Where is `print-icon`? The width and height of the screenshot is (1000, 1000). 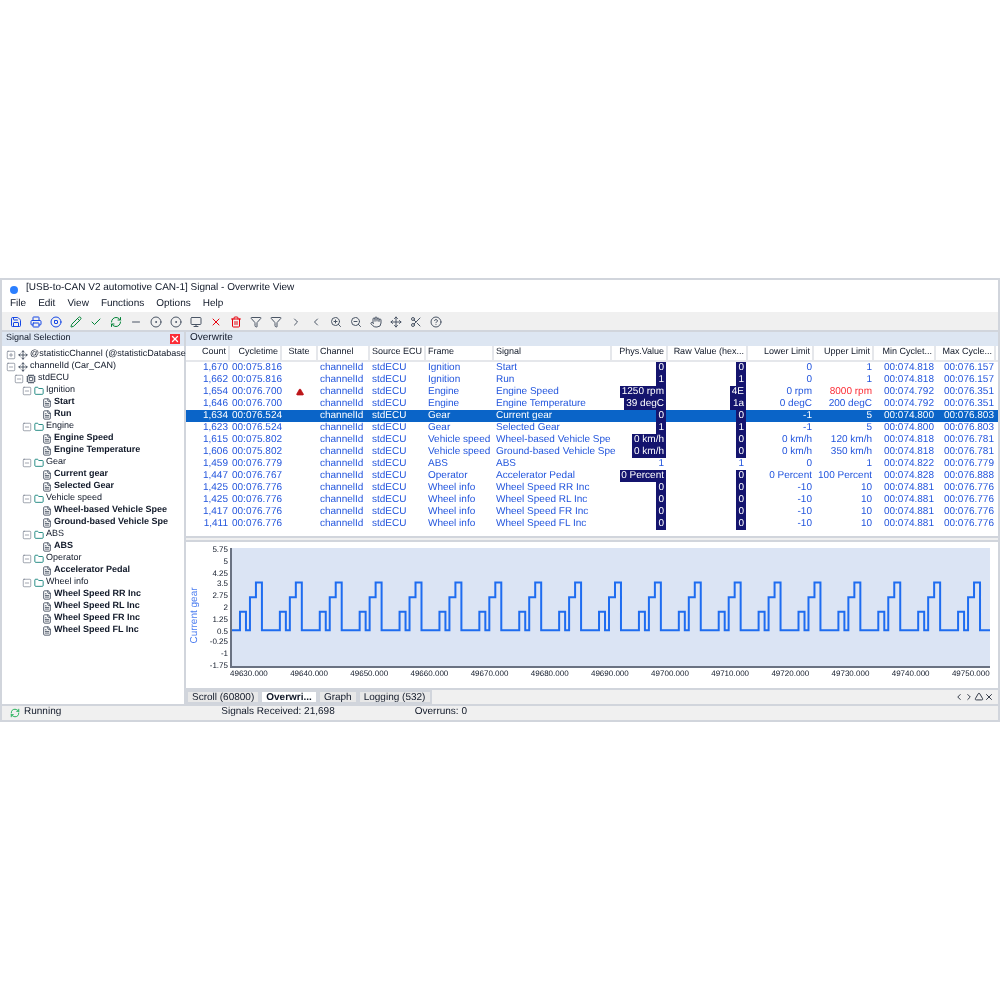 print-icon is located at coordinates (36, 321).